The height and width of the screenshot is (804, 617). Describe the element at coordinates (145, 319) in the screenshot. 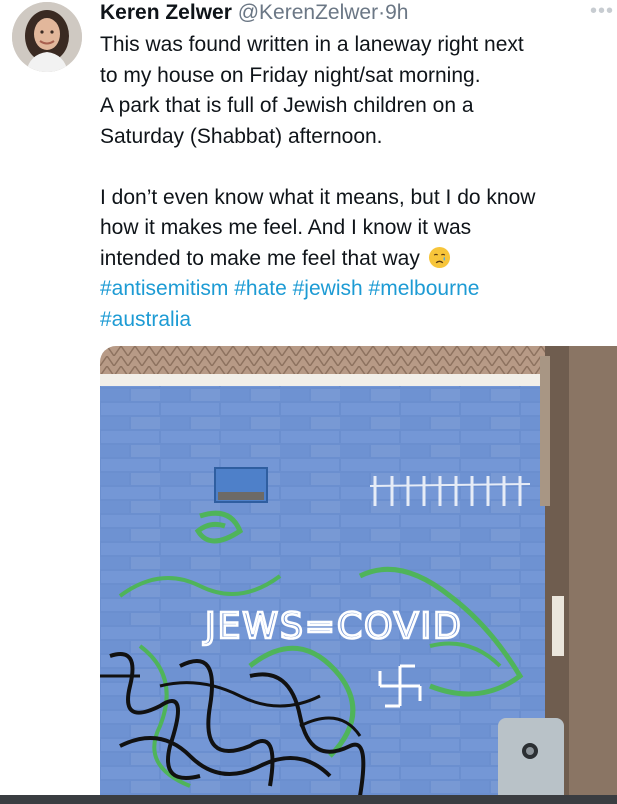

I see `hashtag-link: #australia` at that location.